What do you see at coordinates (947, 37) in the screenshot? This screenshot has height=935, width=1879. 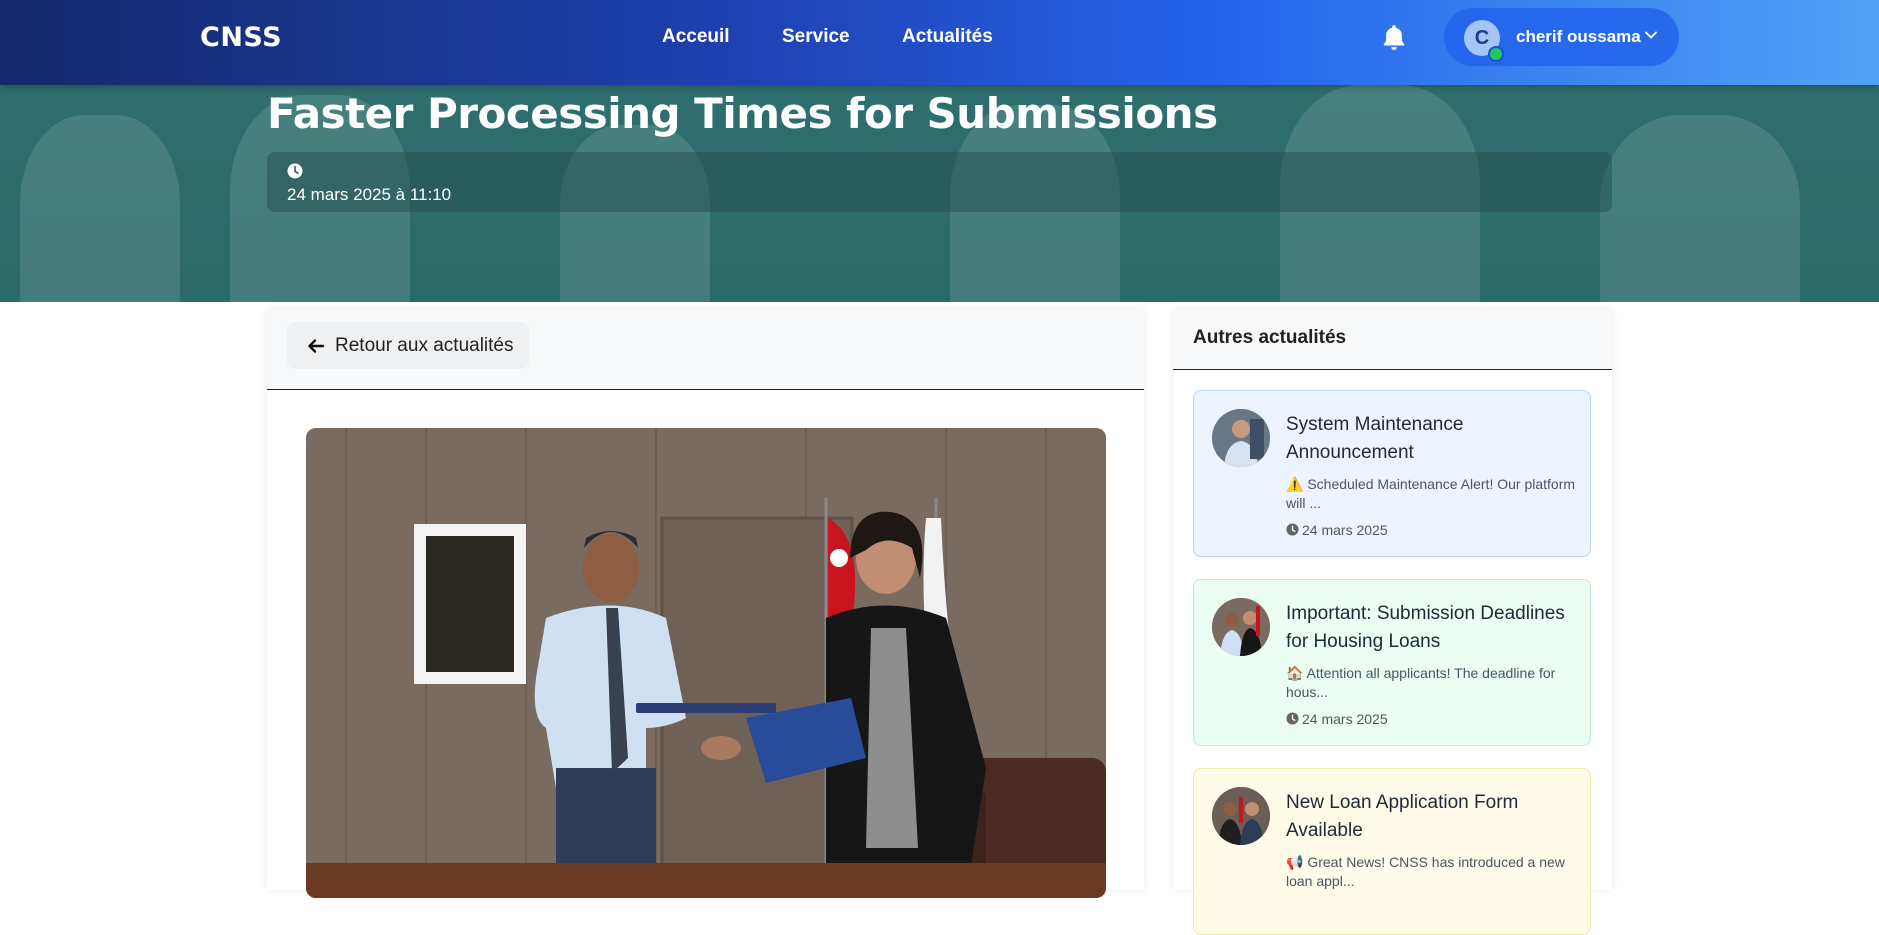 I see `nav-link-actualites: Actualités` at bounding box center [947, 37].